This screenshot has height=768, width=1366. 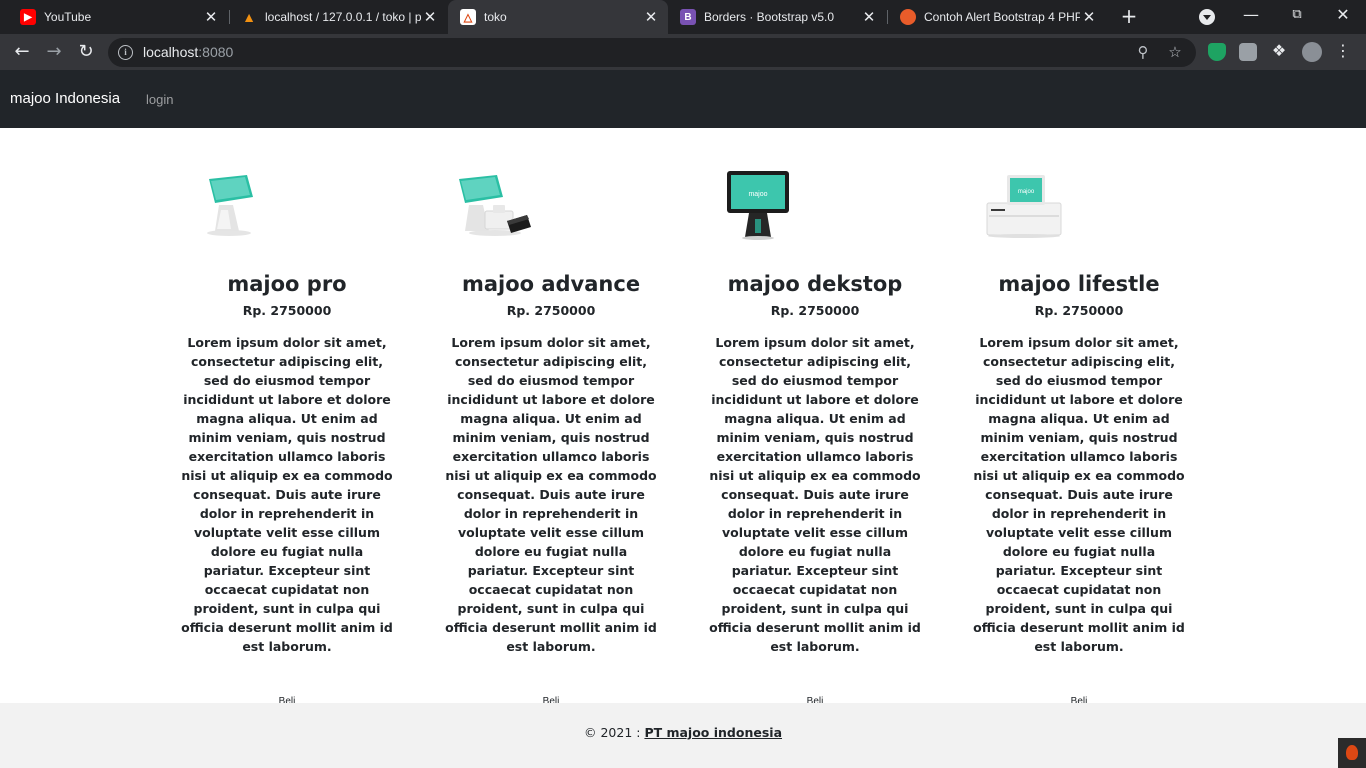 I want to click on extensions-puzzle-icon: ❖, so click(x=1279, y=51).